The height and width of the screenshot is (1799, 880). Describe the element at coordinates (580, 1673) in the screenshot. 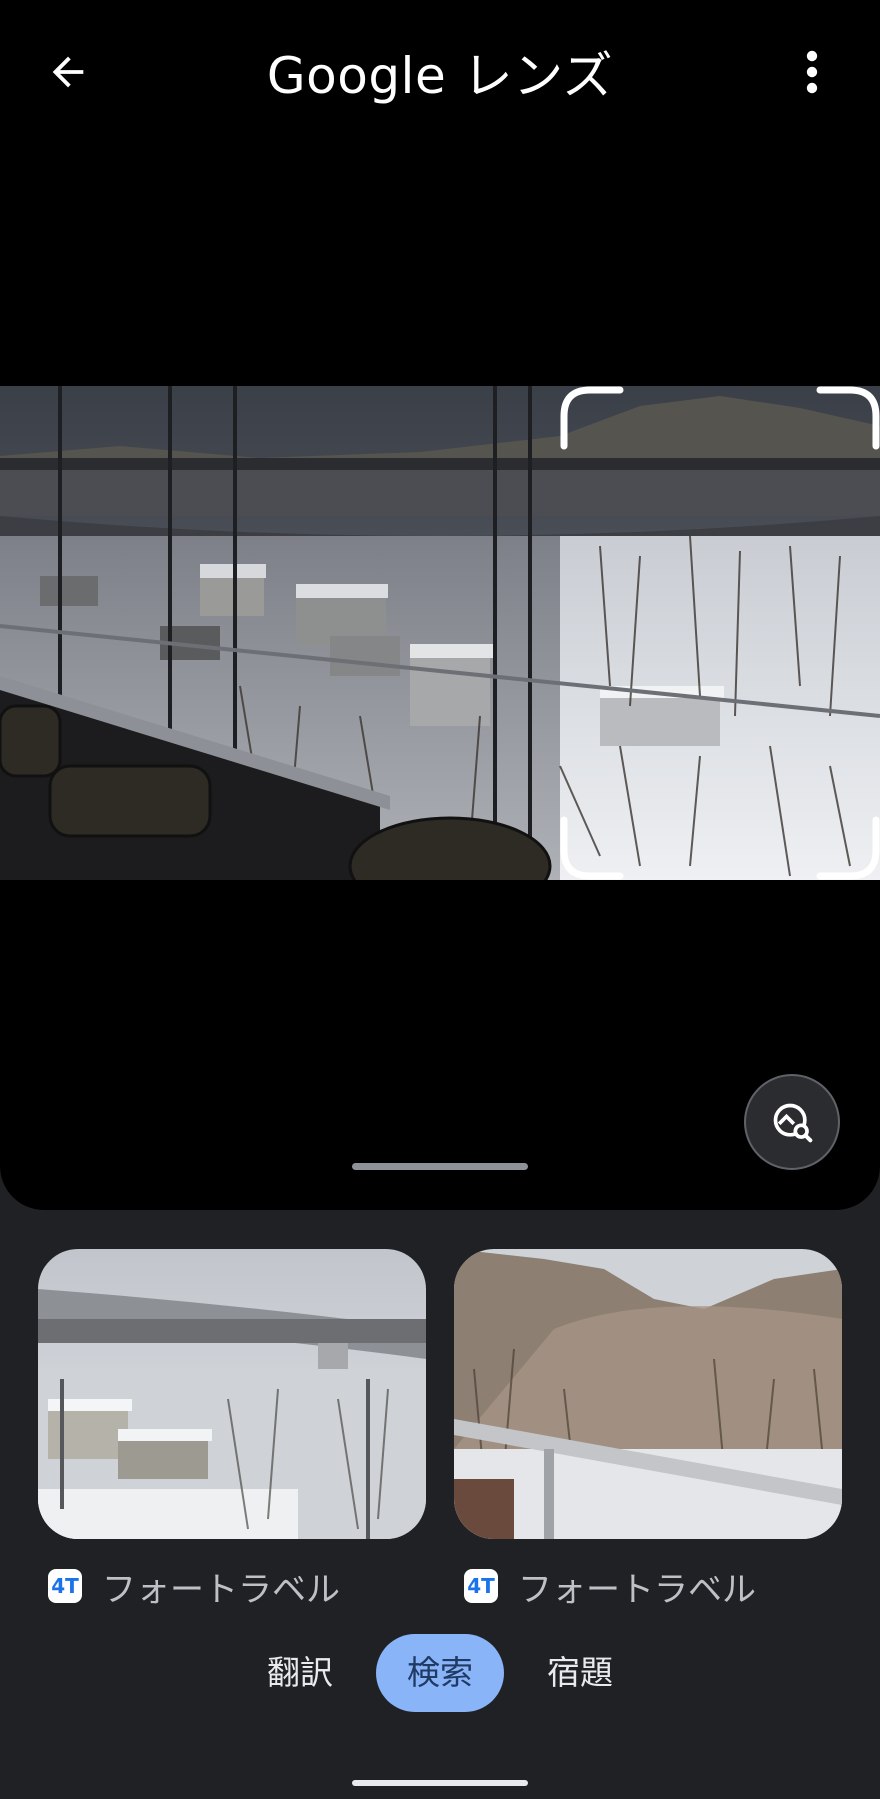

I see `tab-homework: 宿題` at that location.